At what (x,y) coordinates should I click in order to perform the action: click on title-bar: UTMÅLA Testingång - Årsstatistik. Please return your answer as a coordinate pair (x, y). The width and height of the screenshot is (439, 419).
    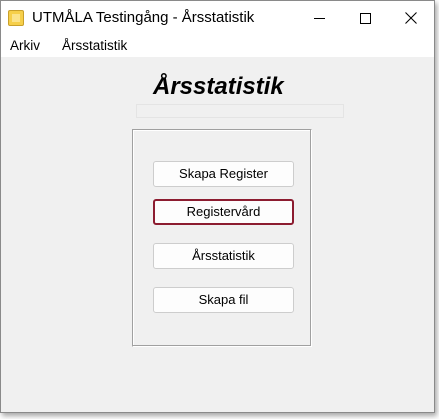
    Looking at the image, I should click on (217, 18).